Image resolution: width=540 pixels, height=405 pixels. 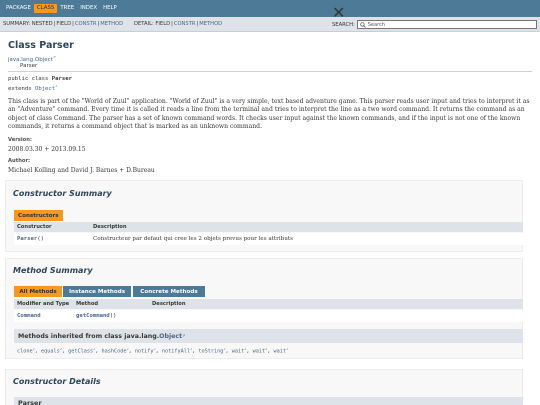 I want to click on author-label: Author:, so click(x=19, y=161).